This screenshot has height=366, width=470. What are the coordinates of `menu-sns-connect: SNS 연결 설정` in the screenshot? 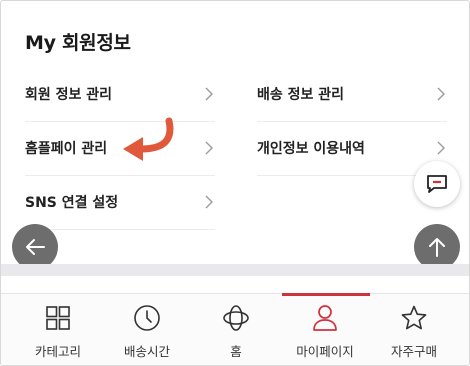 It's located at (120, 202).